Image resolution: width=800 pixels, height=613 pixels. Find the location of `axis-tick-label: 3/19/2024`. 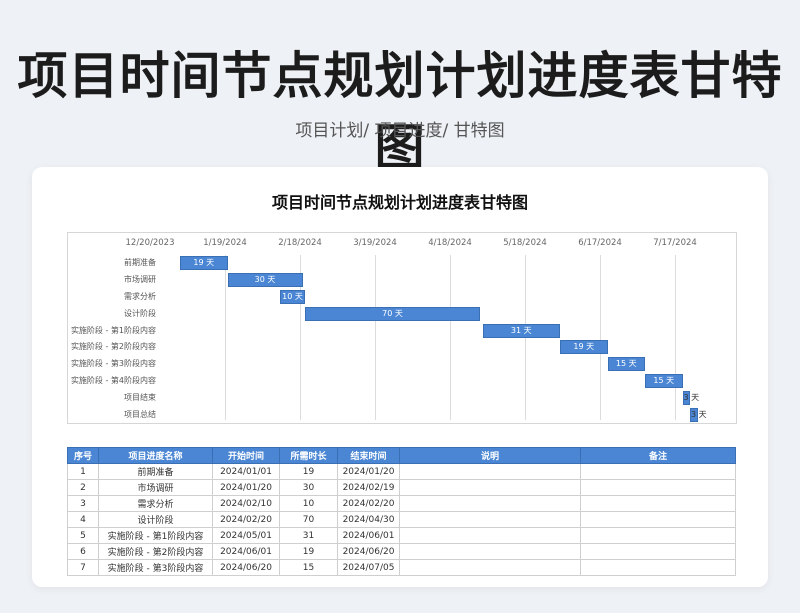

axis-tick-label: 3/19/2024 is located at coordinates (375, 243).